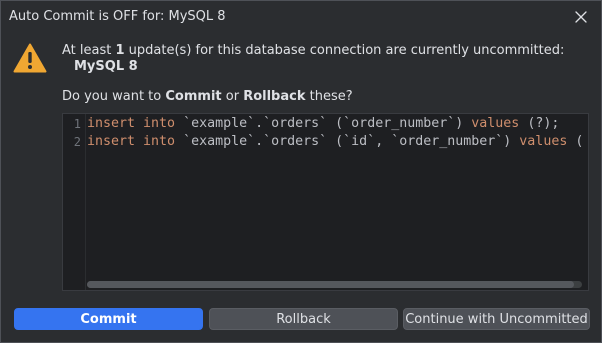 The image size is (602, 343). Describe the element at coordinates (77, 124) in the screenshot. I see `line-number: 1` at that location.